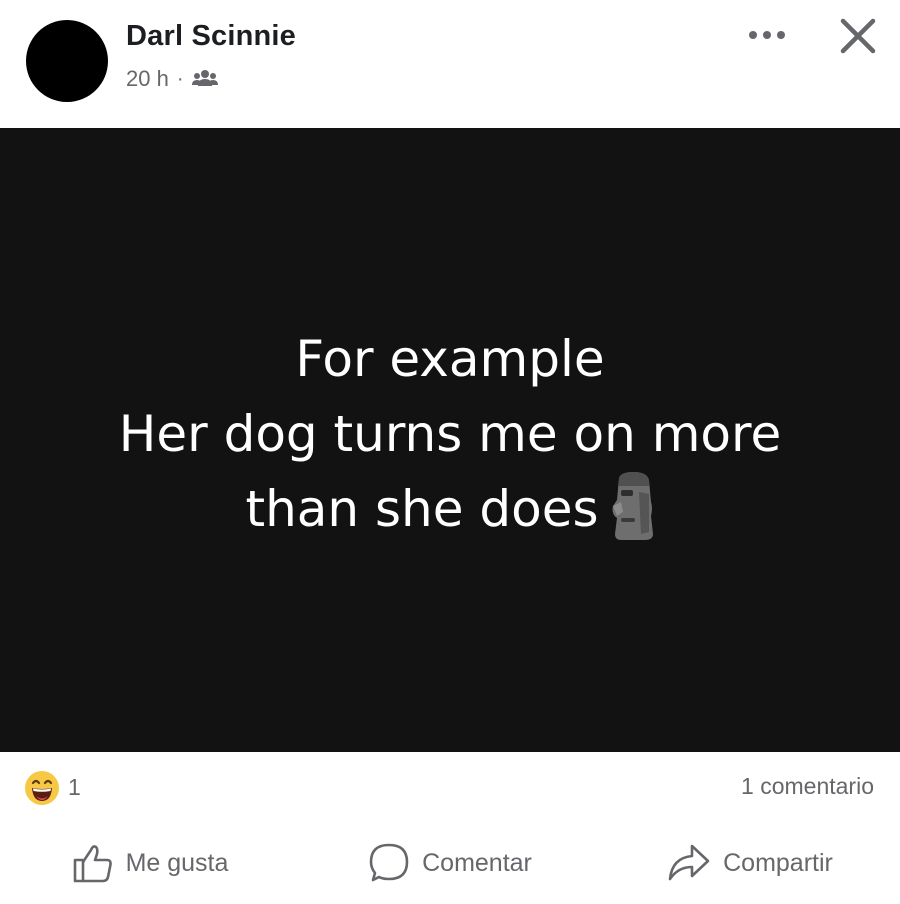 The width and height of the screenshot is (900, 904). What do you see at coordinates (172, 79) in the screenshot?
I see `post-meta: 20 h ·` at bounding box center [172, 79].